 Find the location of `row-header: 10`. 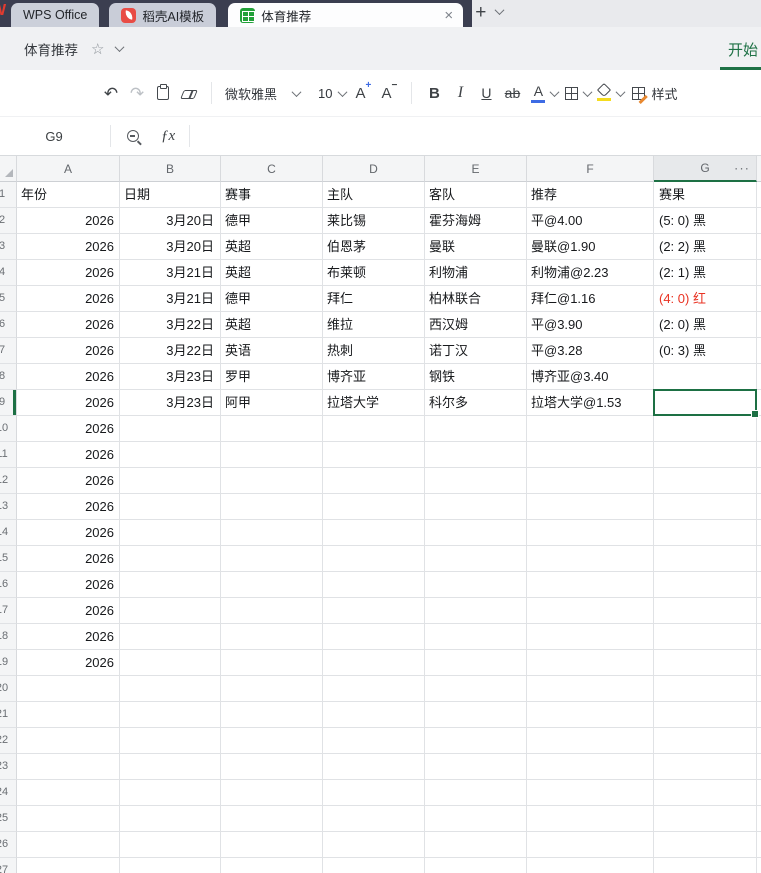

row-header: 10 is located at coordinates (8, 429).